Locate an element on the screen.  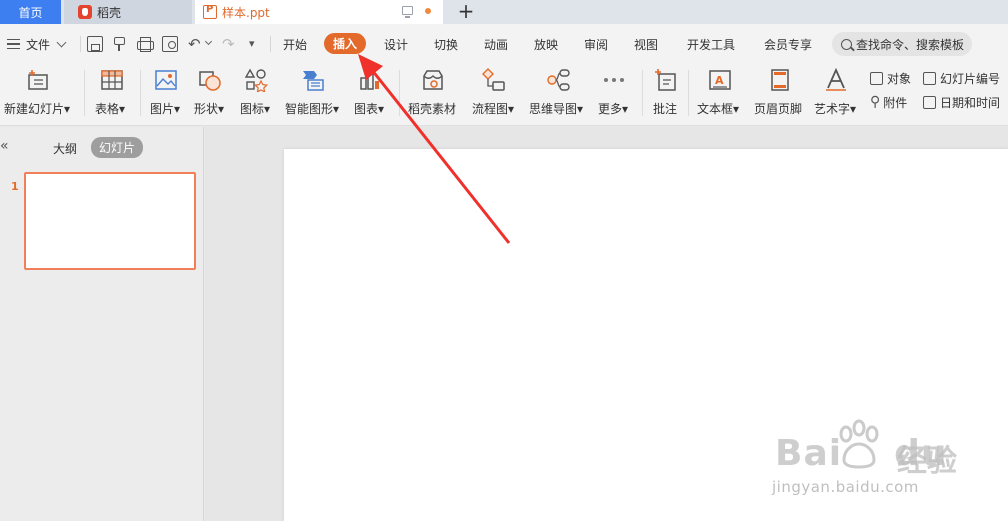
object-icon is located at coordinates (876, 78).